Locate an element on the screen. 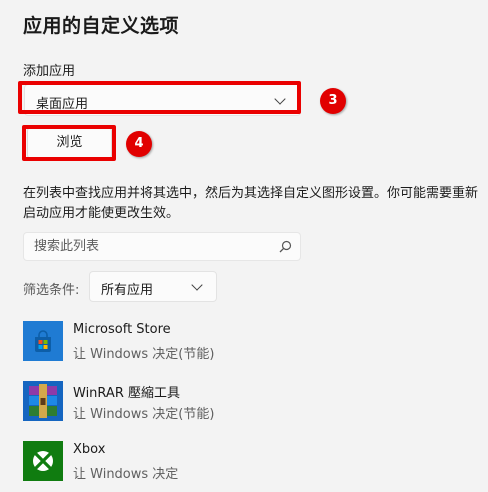 The height and width of the screenshot is (492, 488). app-setting: 让 Windows 决定 is located at coordinates (126, 474).